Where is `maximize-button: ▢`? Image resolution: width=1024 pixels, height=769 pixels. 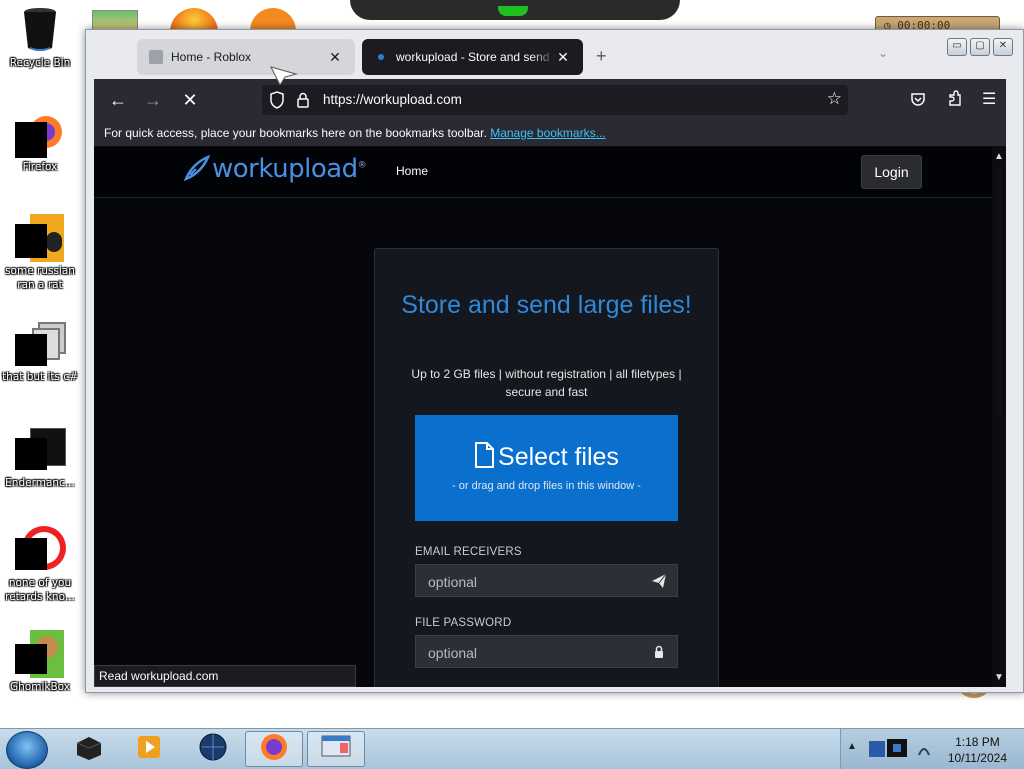
maximize-button: ▢ is located at coordinates (980, 47).